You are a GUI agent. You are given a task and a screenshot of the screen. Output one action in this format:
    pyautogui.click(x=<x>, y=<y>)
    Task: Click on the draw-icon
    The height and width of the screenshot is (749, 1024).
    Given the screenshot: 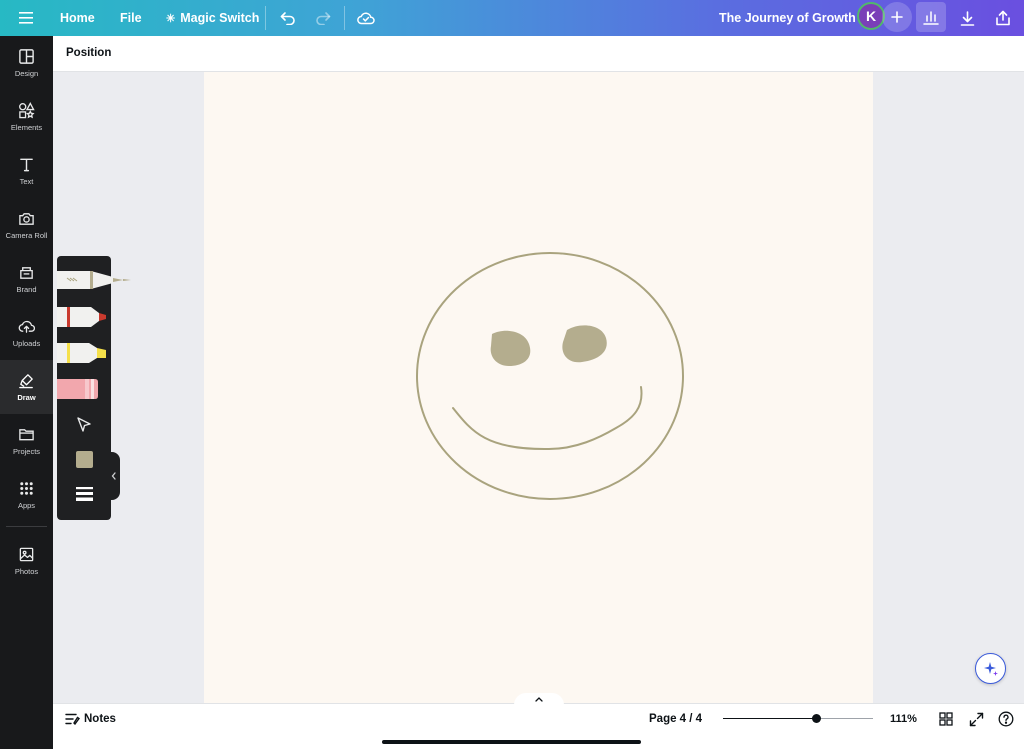 What is the action you would take?
    pyautogui.click(x=26, y=381)
    